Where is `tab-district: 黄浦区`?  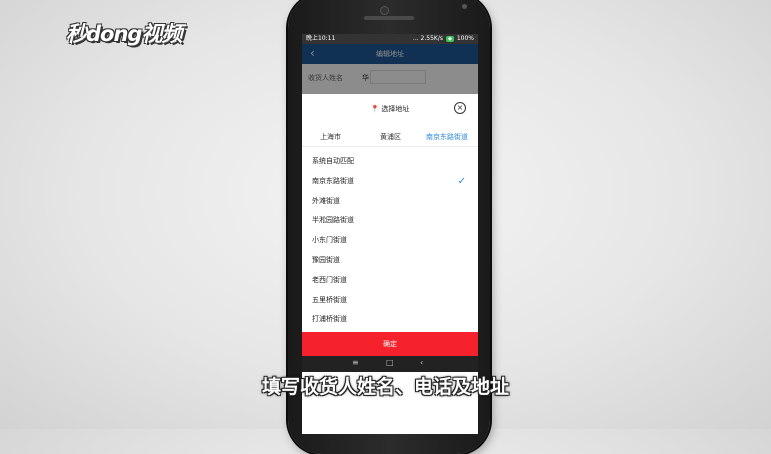 tab-district: 黄浦区 is located at coordinates (390, 137).